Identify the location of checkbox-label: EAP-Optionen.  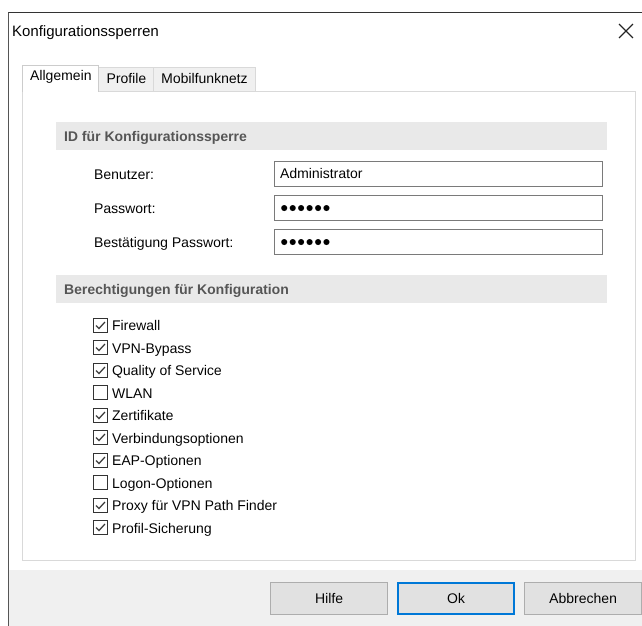
(157, 460).